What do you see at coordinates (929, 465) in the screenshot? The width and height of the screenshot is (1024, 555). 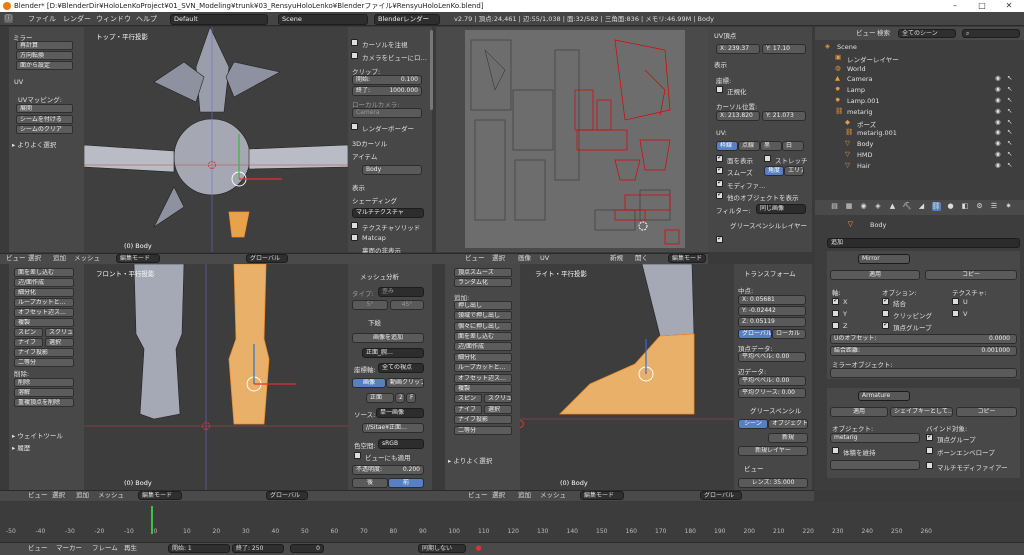 I see `multi-modifier-checkbox` at bounding box center [929, 465].